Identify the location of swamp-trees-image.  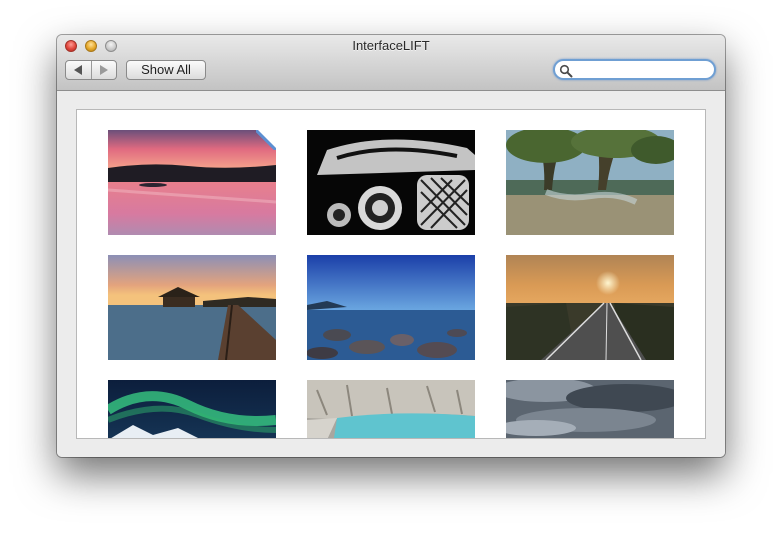
(590, 182).